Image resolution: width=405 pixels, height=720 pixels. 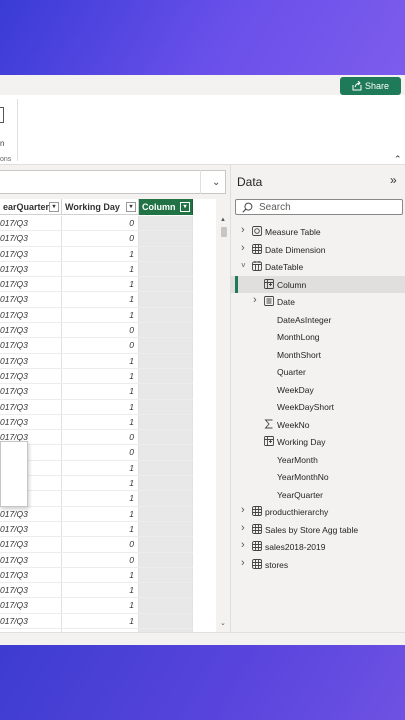 I want to click on node-label: MonthLong, so click(x=298, y=337).